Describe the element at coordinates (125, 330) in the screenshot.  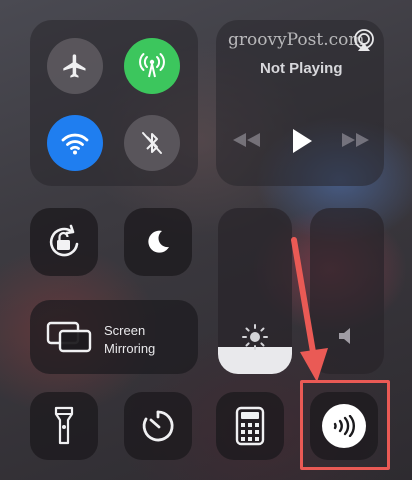
I see `screen-mirroring-line1: Screen` at that location.